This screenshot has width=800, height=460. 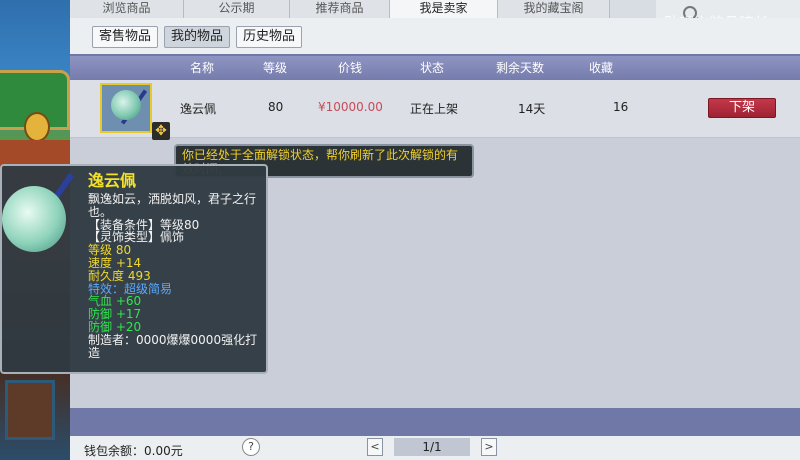 I want to click on item-days: 14天, so click(x=532, y=109).